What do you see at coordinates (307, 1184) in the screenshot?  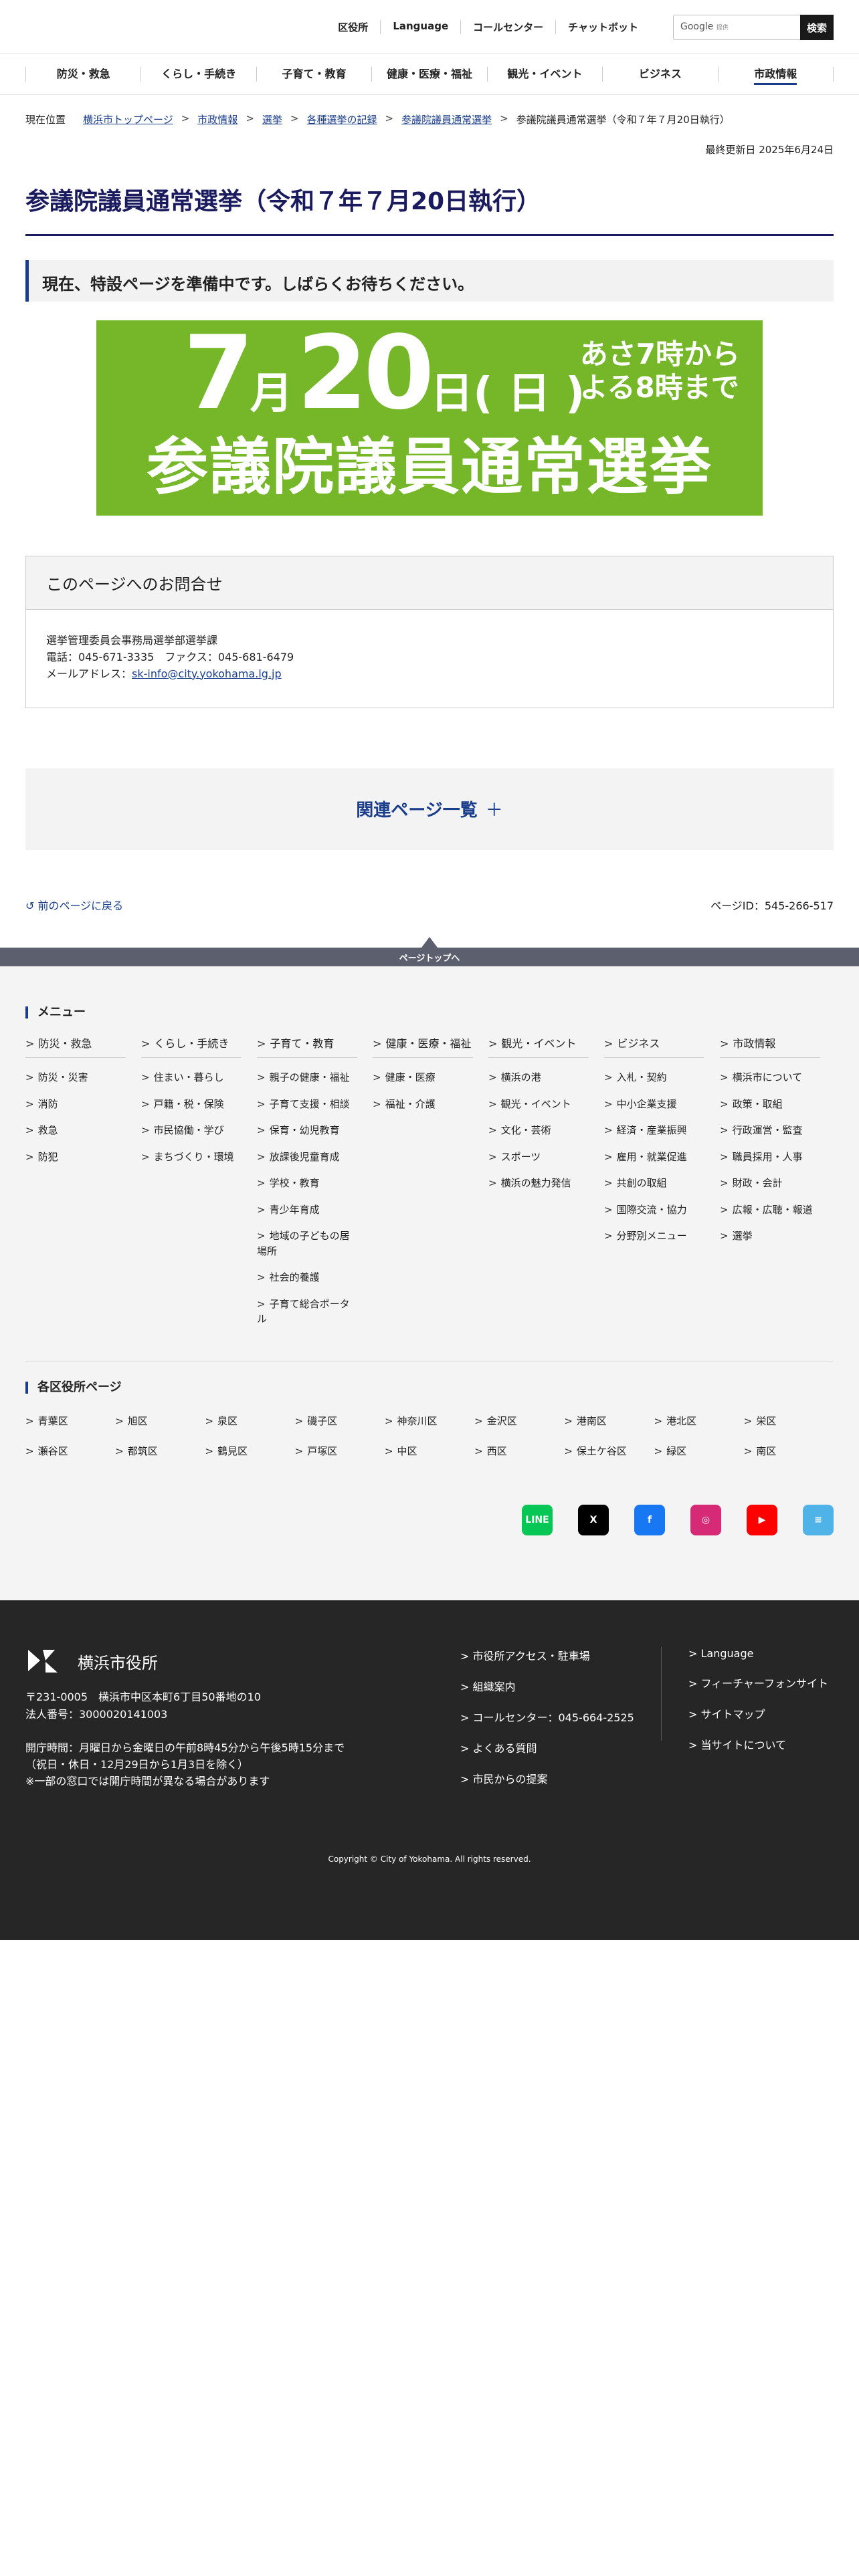 I see `menu-item: > 学校・教育` at bounding box center [307, 1184].